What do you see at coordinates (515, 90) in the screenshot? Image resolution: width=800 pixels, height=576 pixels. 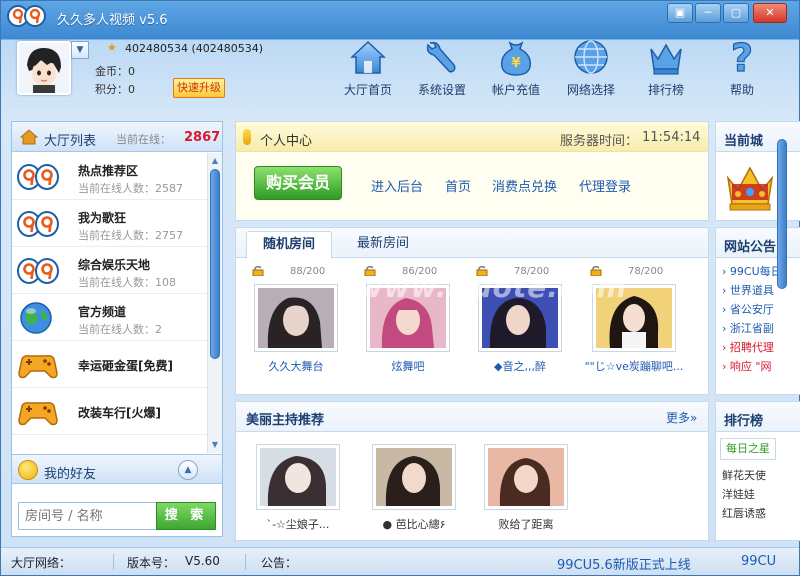 I see `toolbar-recharge-label: 帐户充值` at bounding box center [515, 90].